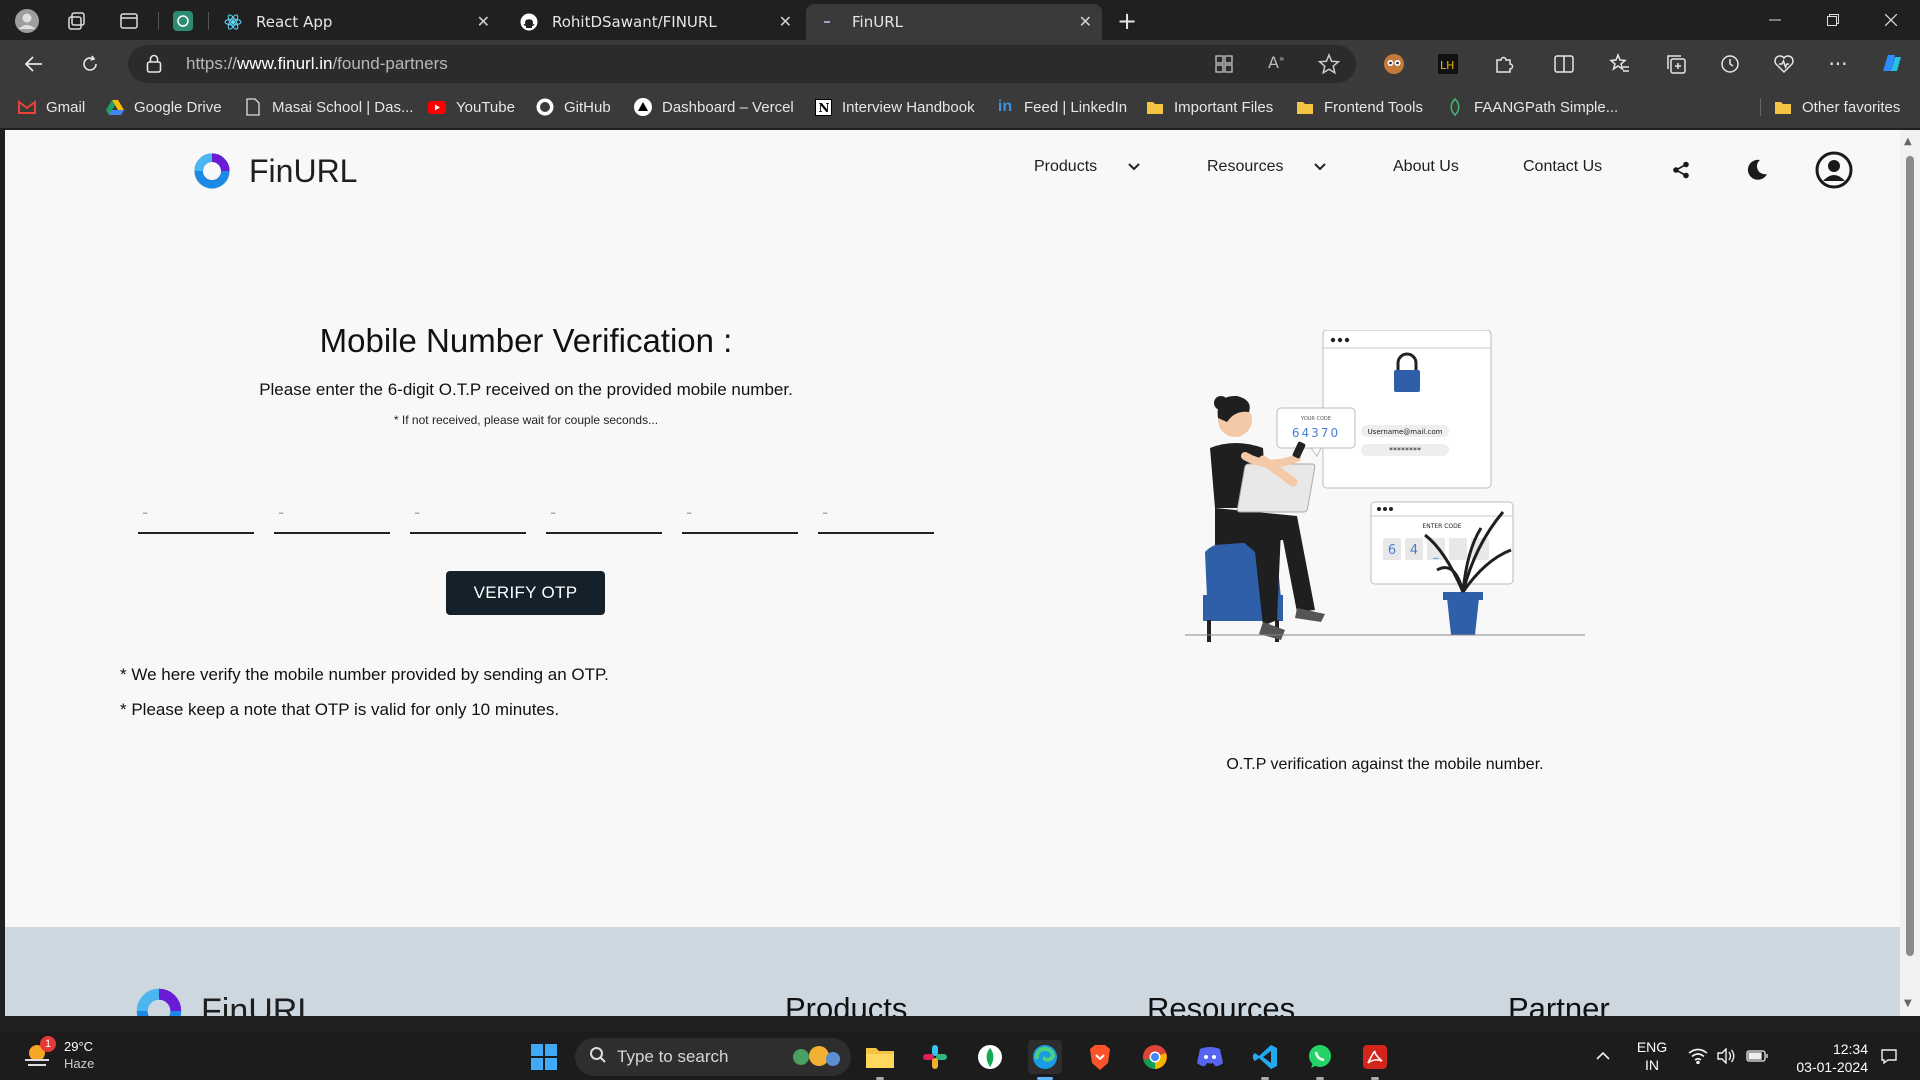 Image resolution: width=1920 pixels, height=1080 pixels. What do you see at coordinates (51, 107) in the screenshot?
I see `favorite-gmail: Gmail` at bounding box center [51, 107].